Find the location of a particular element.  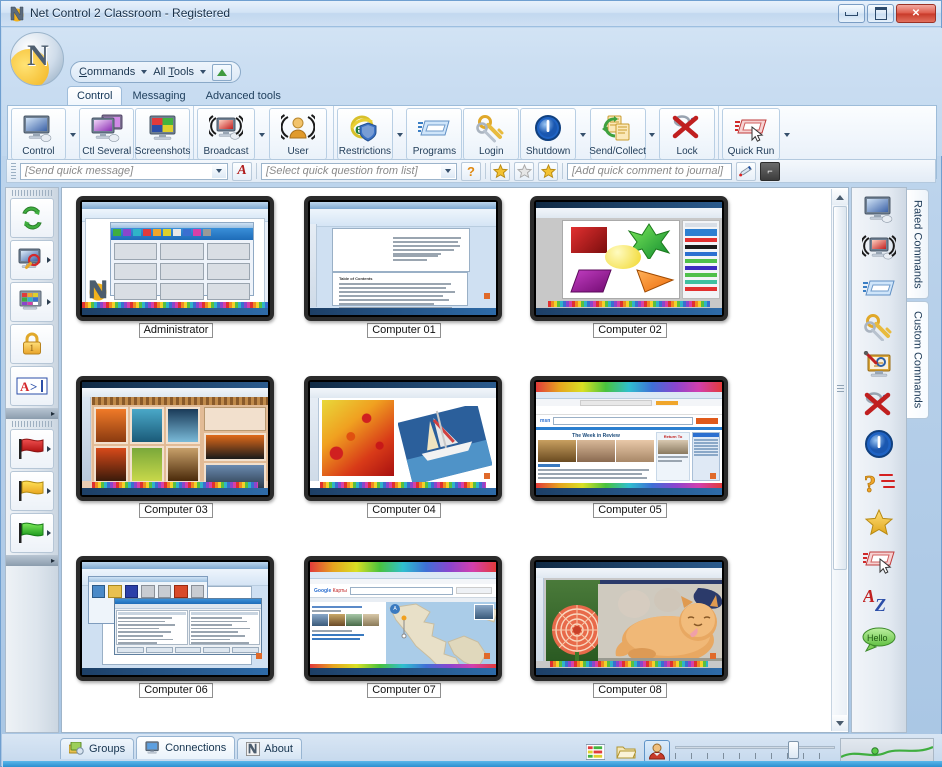

ribbon-button-broadcast: Broadcast is located at coordinates (226, 134).